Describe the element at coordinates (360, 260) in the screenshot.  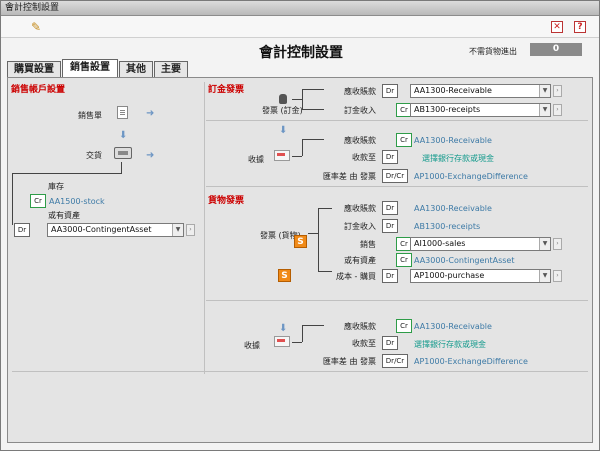
I see `goods-contingent-label: 或有資產` at that location.